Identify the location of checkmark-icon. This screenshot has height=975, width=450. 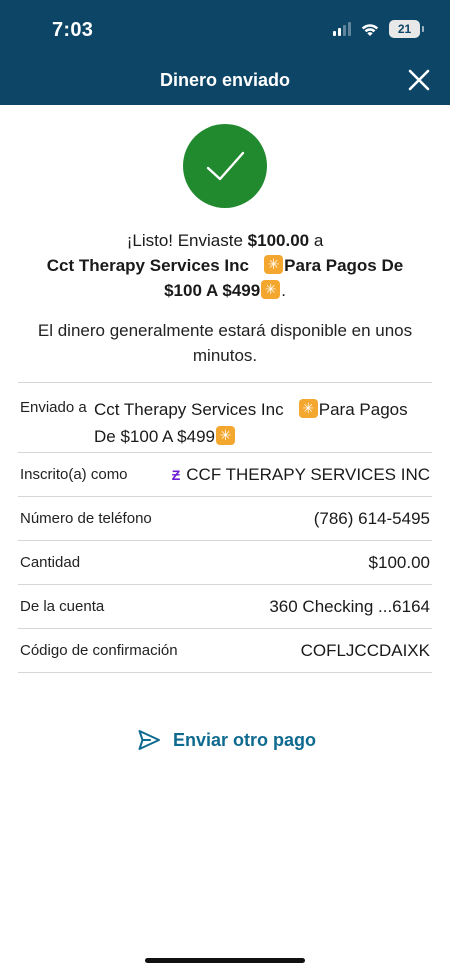
(225, 166).